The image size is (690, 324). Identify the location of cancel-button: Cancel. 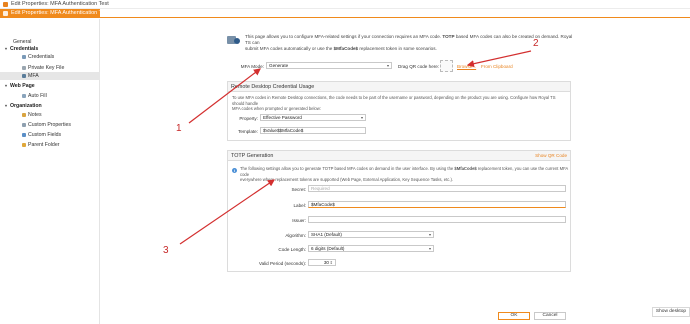
(550, 316).